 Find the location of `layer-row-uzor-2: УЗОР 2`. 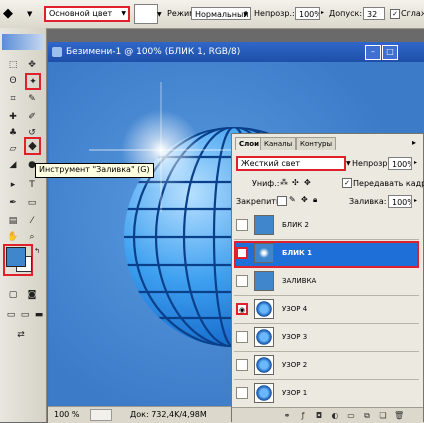

layer-row-uzor-2: УЗОР 2 is located at coordinates (326, 366).